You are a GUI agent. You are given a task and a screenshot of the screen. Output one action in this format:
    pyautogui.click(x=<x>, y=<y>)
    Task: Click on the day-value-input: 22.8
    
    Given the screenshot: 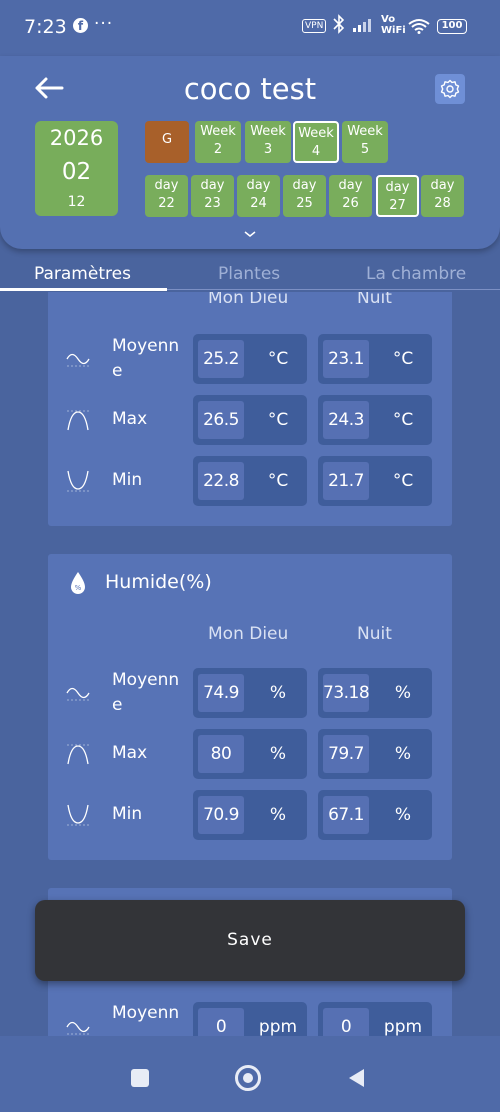 What is the action you would take?
    pyautogui.click(x=221, y=481)
    